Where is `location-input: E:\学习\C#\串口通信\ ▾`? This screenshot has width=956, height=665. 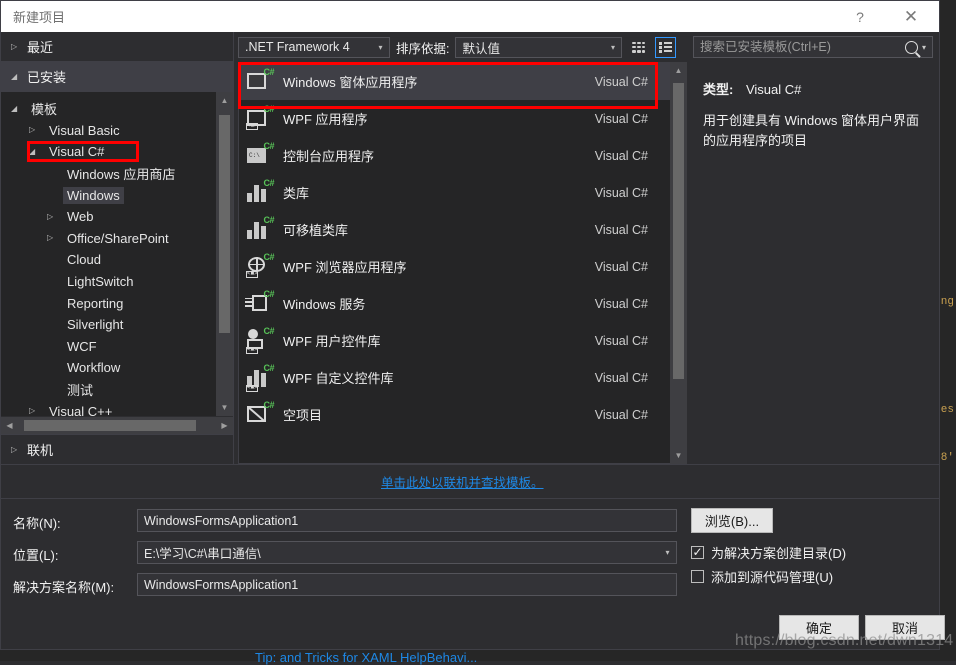 location-input: E:\学习\C#\串口通信\ ▾ is located at coordinates (407, 552).